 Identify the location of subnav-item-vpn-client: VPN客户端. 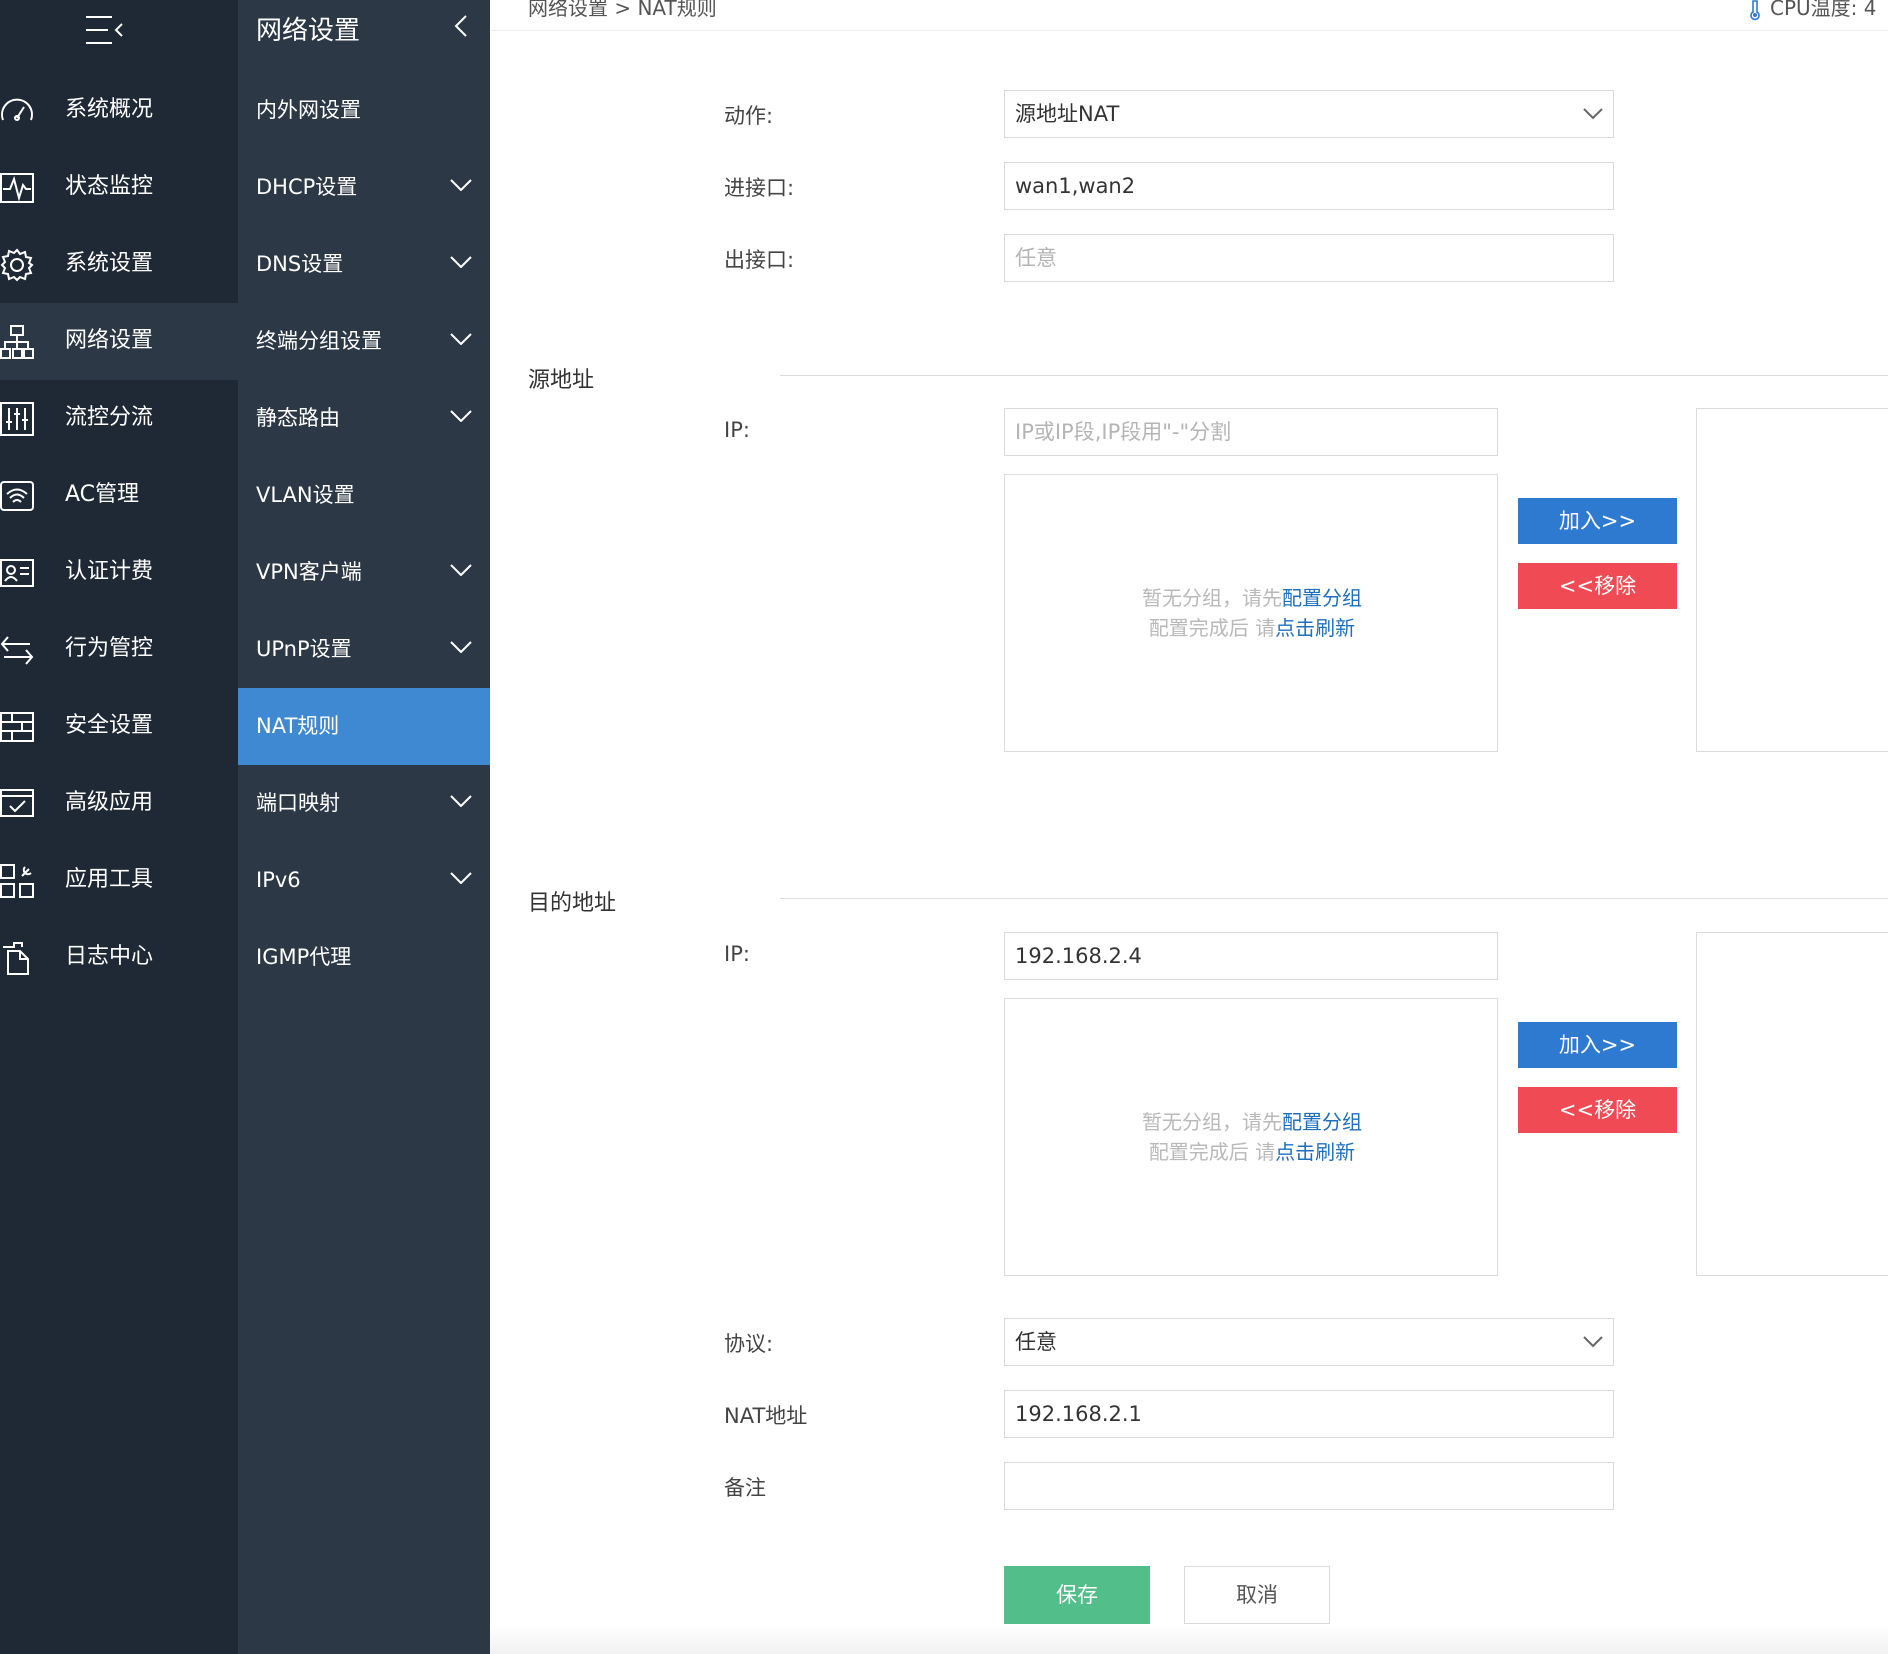
(364, 572).